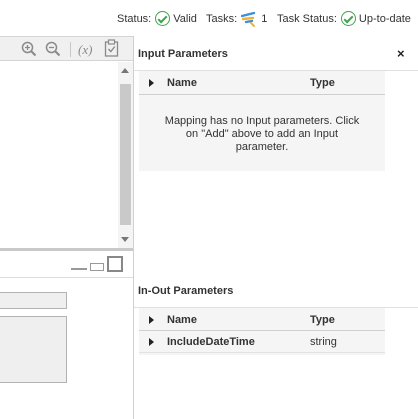 The width and height of the screenshot is (418, 419). What do you see at coordinates (323, 342) in the screenshot?
I see `parameter-type: string` at bounding box center [323, 342].